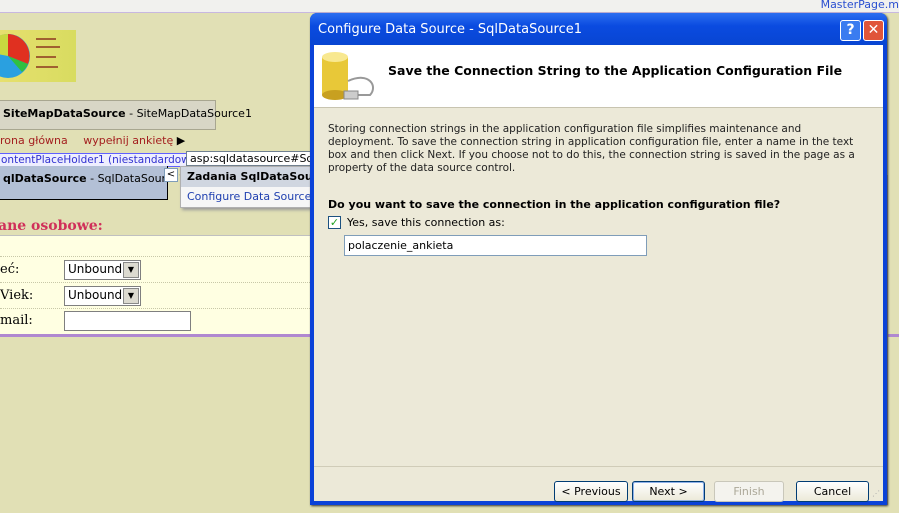 The height and width of the screenshot is (513, 899). What do you see at coordinates (188, 113) in the screenshot?
I see `control-id: - SiteMapDataSource1` at bounding box center [188, 113].